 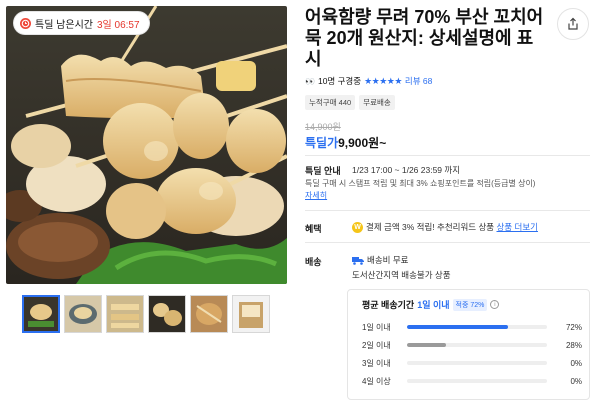 What do you see at coordinates (376, 363) in the screenshot?
I see `delivery-row-label: 3일 이내` at bounding box center [376, 363].